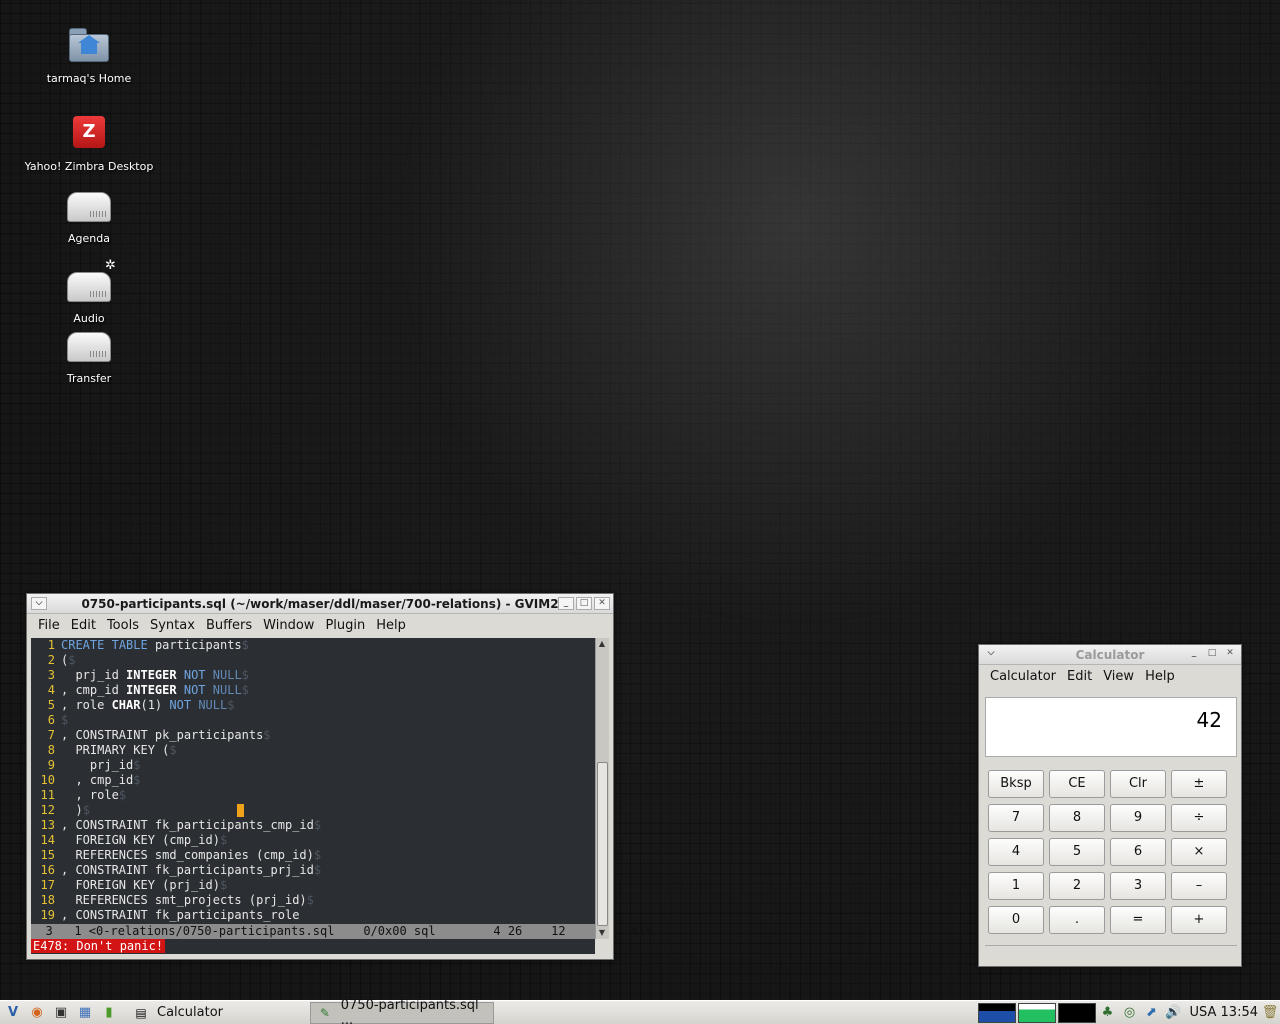 The width and height of the screenshot is (1280, 1024). What do you see at coordinates (1077, 852) in the screenshot?
I see `calc-button-5: 5` at bounding box center [1077, 852].